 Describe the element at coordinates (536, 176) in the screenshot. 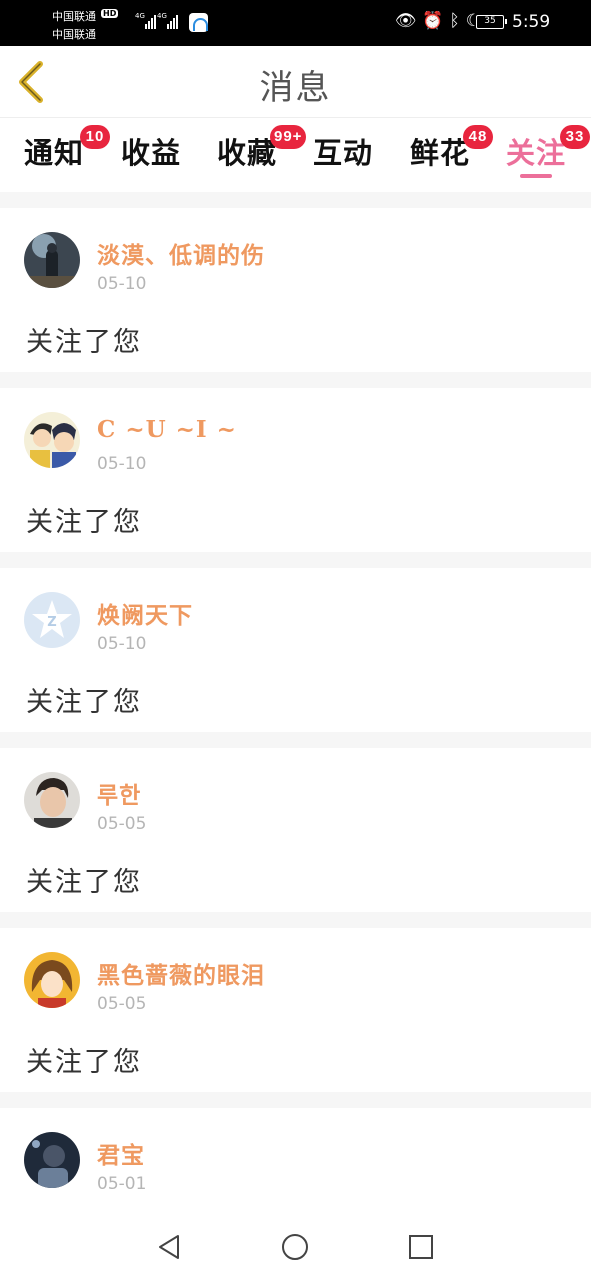

I see `active-tab-indicator` at that location.